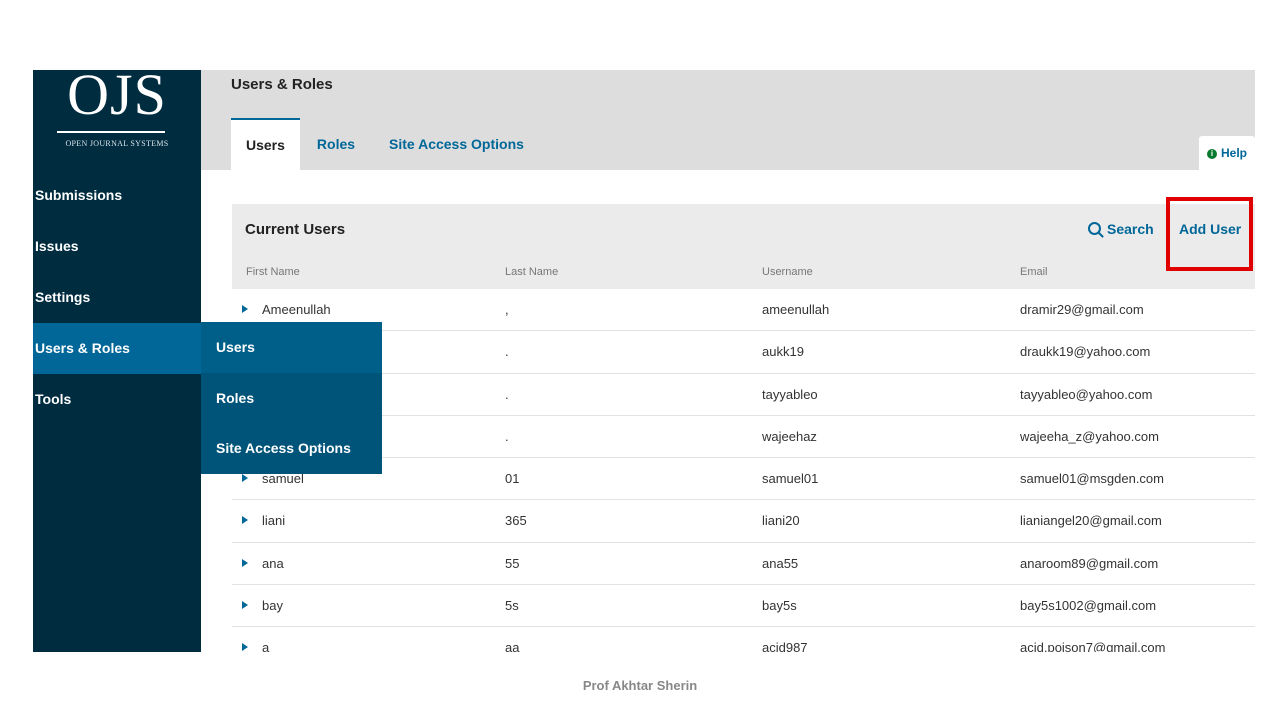 Image resolution: width=1280 pixels, height=720 pixels. Describe the element at coordinates (532, 272) in the screenshot. I see `column-header-last-name: Last Name` at that location.